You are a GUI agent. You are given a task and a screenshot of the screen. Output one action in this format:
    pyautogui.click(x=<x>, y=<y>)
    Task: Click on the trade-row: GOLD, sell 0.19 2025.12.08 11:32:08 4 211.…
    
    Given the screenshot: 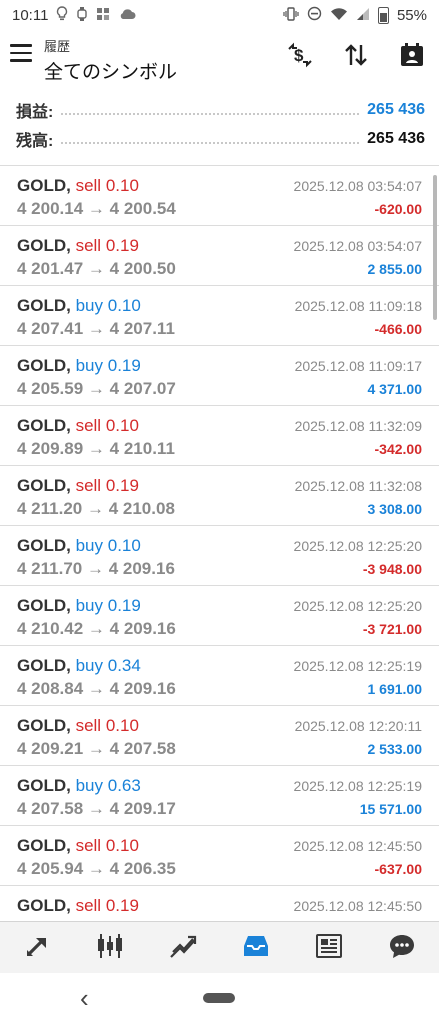 What is the action you would take?
    pyautogui.click(x=219, y=496)
    